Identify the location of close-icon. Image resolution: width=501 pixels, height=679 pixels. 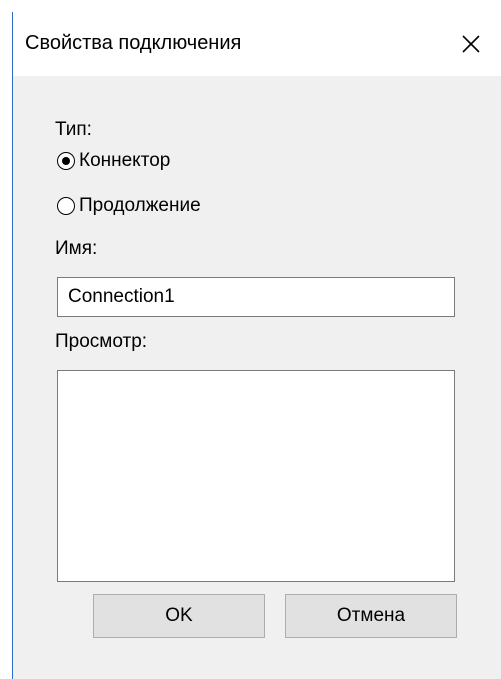
(471, 44).